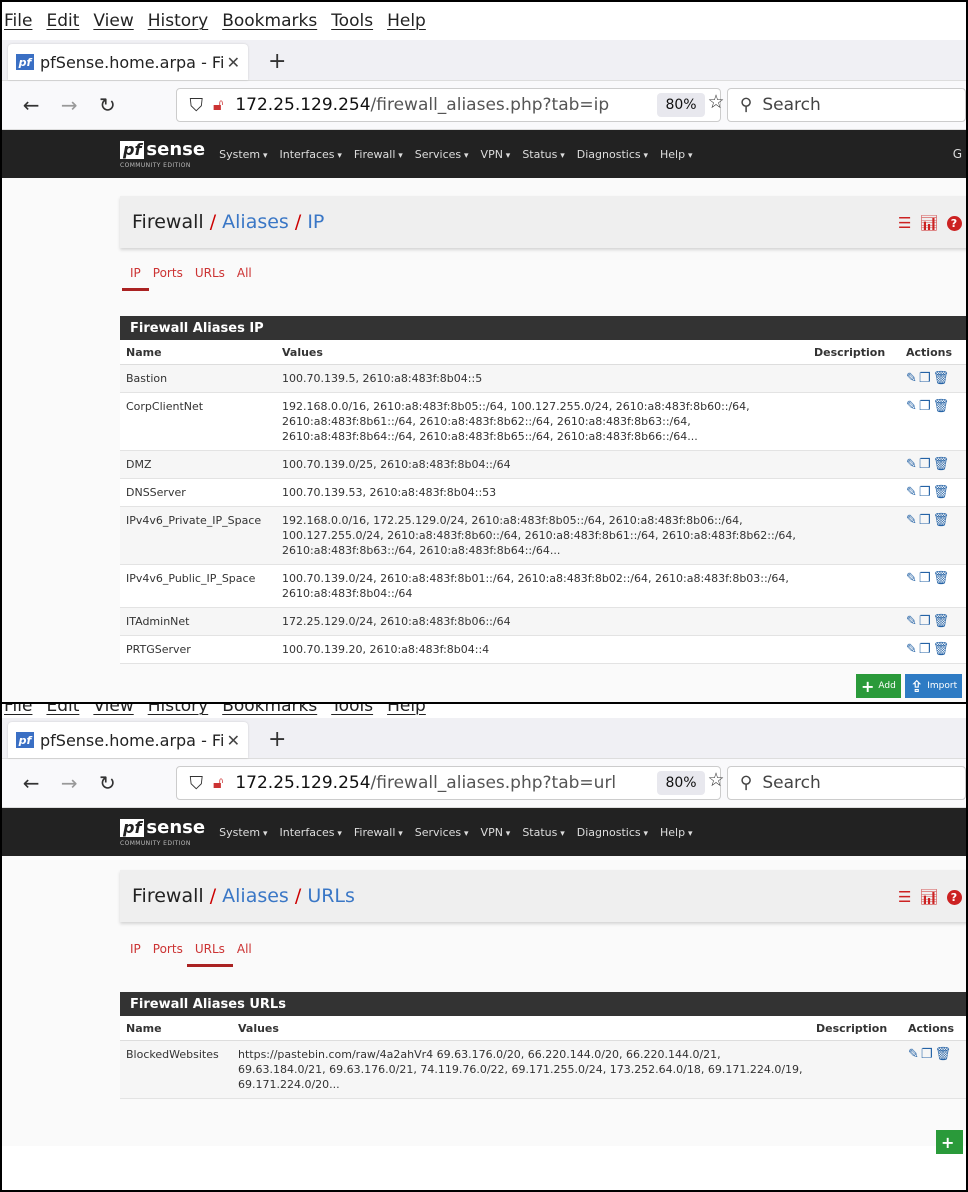 This screenshot has height=1192, width=968. What do you see at coordinates (878, 686) in the screenshot?
I see `add-button: + Add` at bounding box center [878, 686].